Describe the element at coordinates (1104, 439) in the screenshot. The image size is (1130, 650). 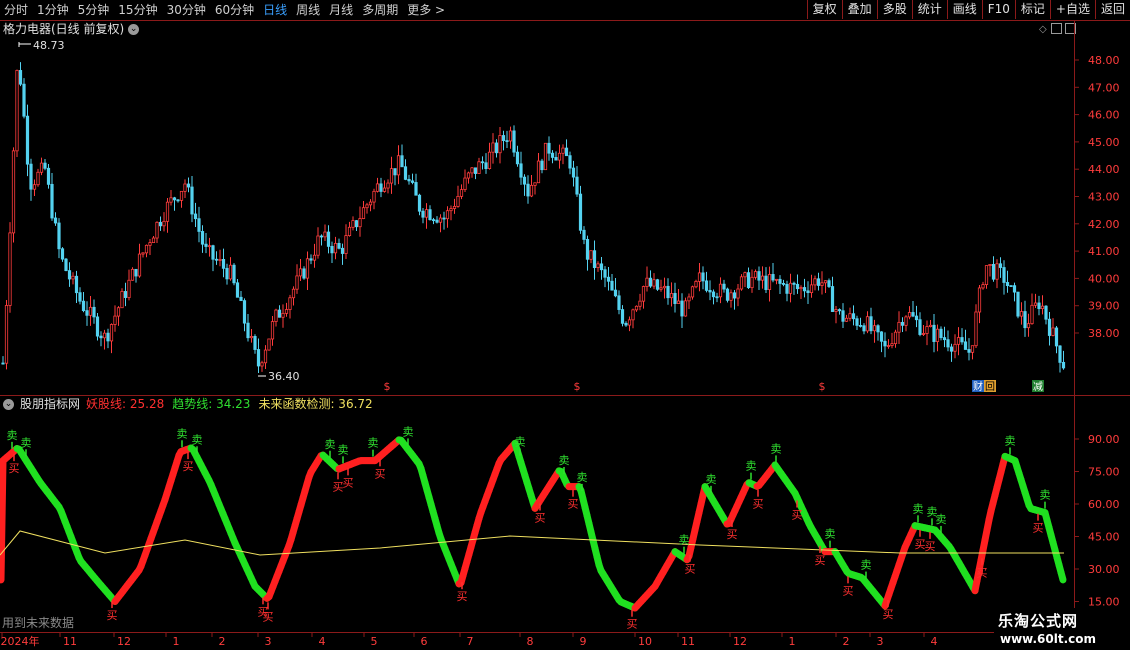
I see `y-tick-label: 90.00` at that location.